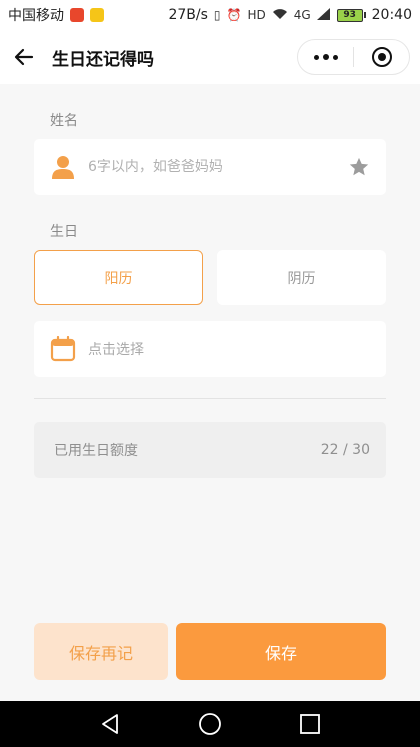  I want to click on network-speed: 27B/s, so click(188, 15).